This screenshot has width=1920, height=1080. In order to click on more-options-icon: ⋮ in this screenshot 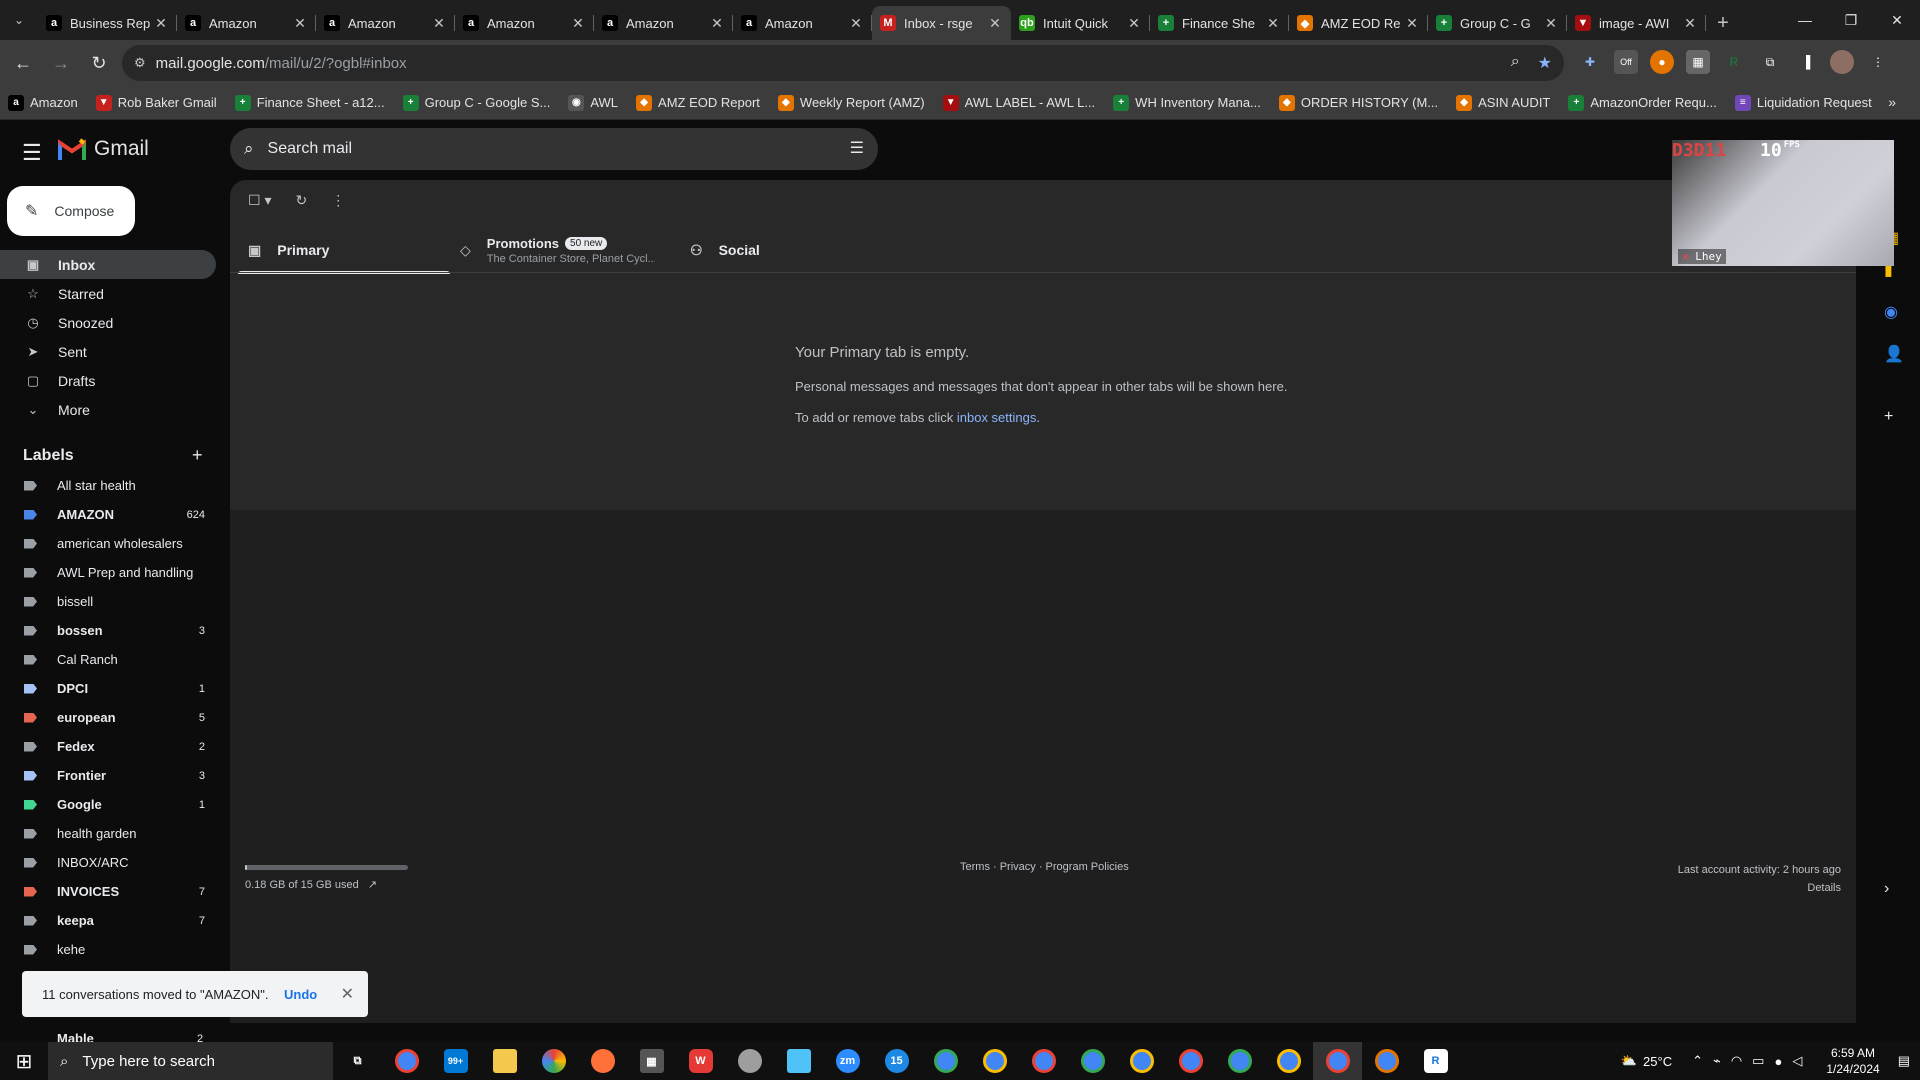, I will do `click(338, 200)`.